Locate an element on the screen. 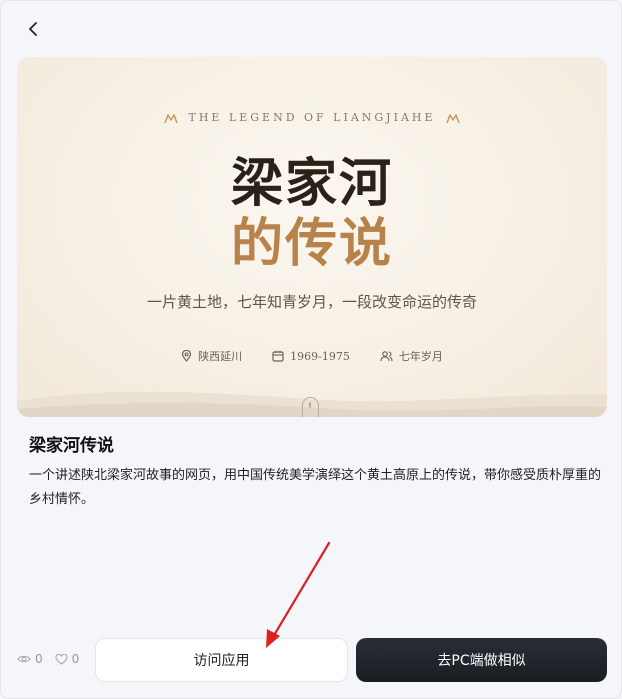  hero-title-line2: 的传说 is located at coordinates (311, 243).